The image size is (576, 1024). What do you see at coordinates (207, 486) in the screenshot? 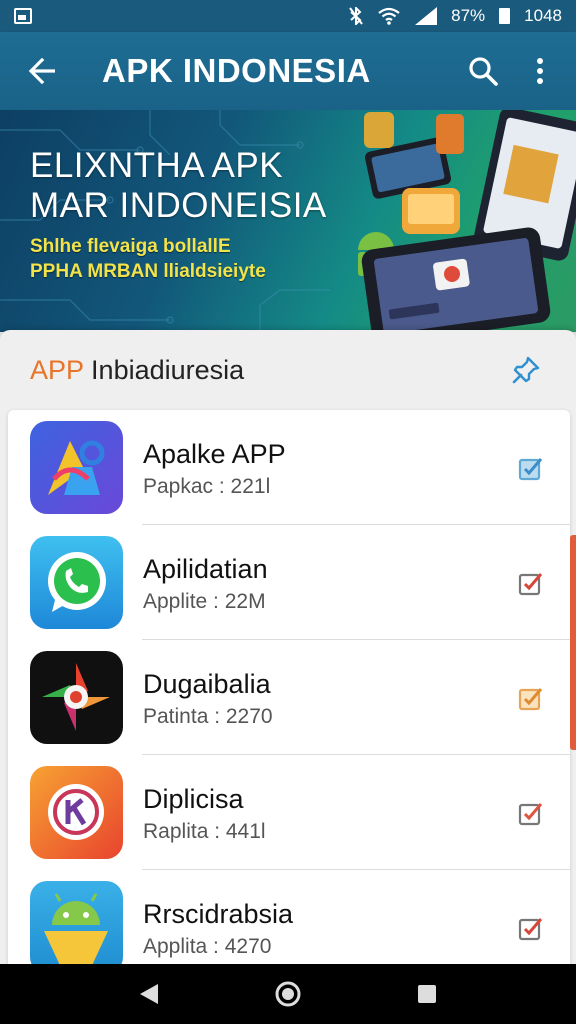
I see `app-meta: Papkac : 221l` at bounding box center [207, 486].